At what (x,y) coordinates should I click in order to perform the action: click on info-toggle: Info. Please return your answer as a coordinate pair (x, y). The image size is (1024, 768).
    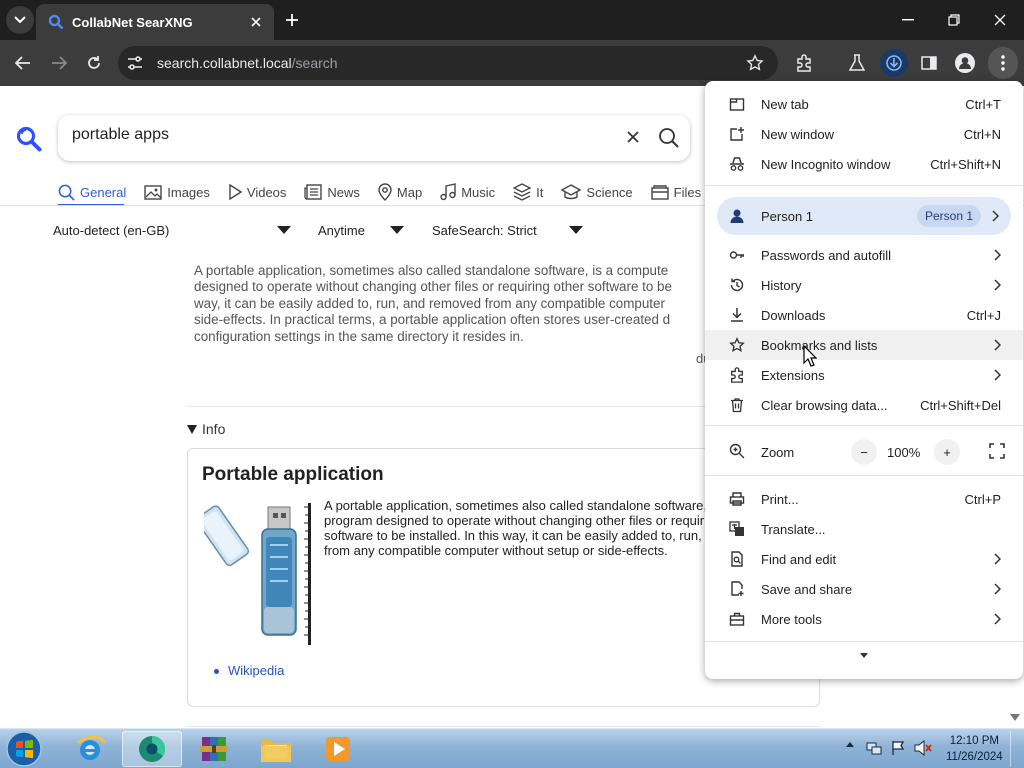
    Looking at the image, I should click on (206, 429).